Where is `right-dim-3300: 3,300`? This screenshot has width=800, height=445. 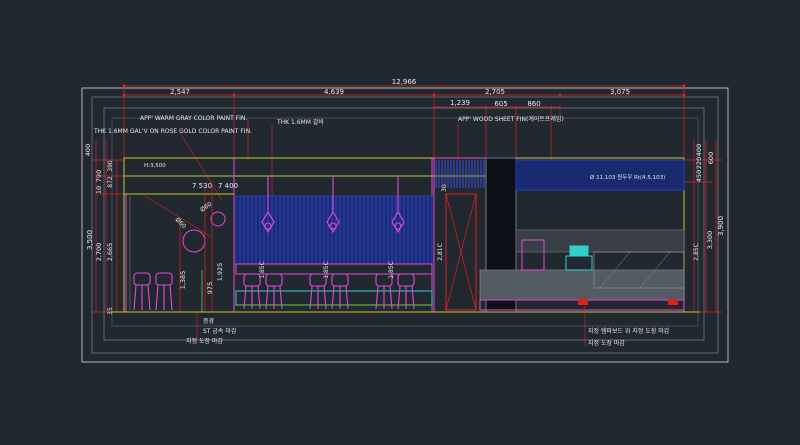 right-dim-3300: 3,300 is located at coordinates (710, 240).